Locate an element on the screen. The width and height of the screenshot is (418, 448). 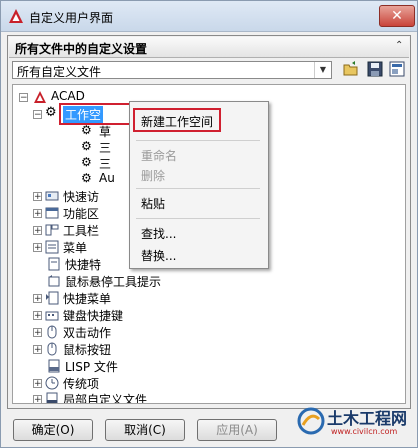
menu-item-delete: 删除 is located at coordinates (198, 174).